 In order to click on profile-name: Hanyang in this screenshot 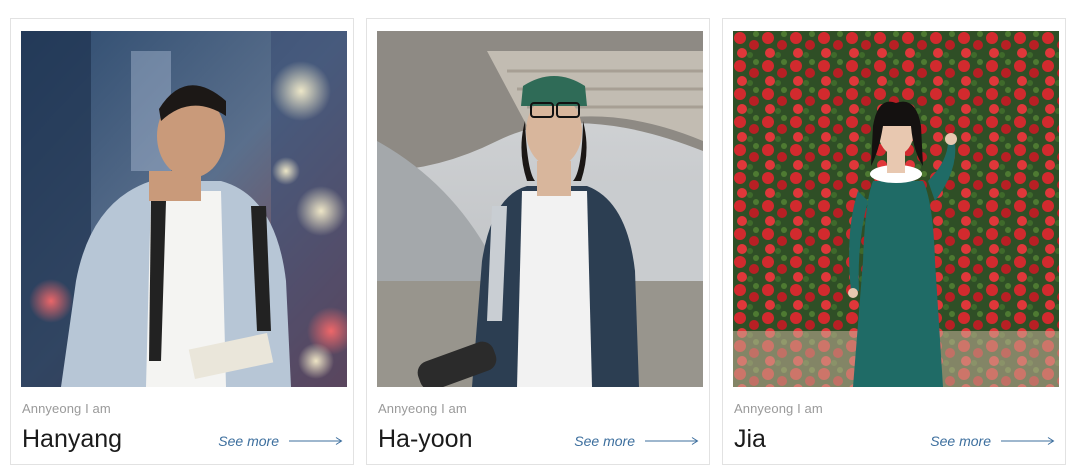, I will do `click(72, 439)`.